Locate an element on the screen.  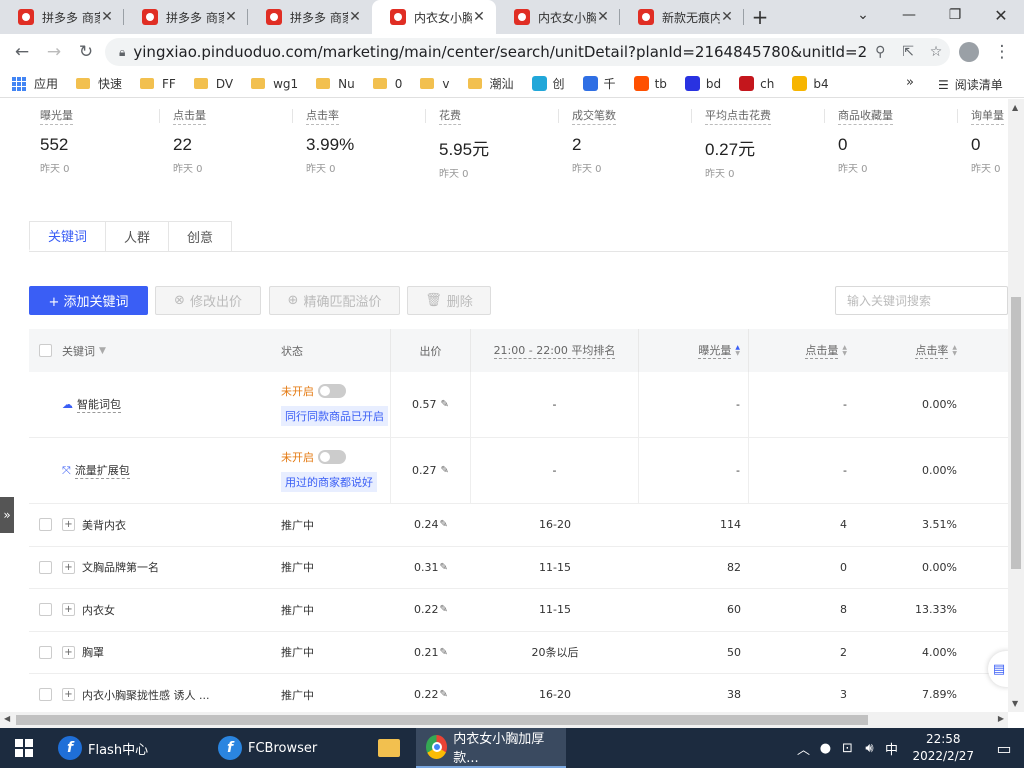
keyword-package-name: 流量扩展包 is located at coordinates (102, 470).